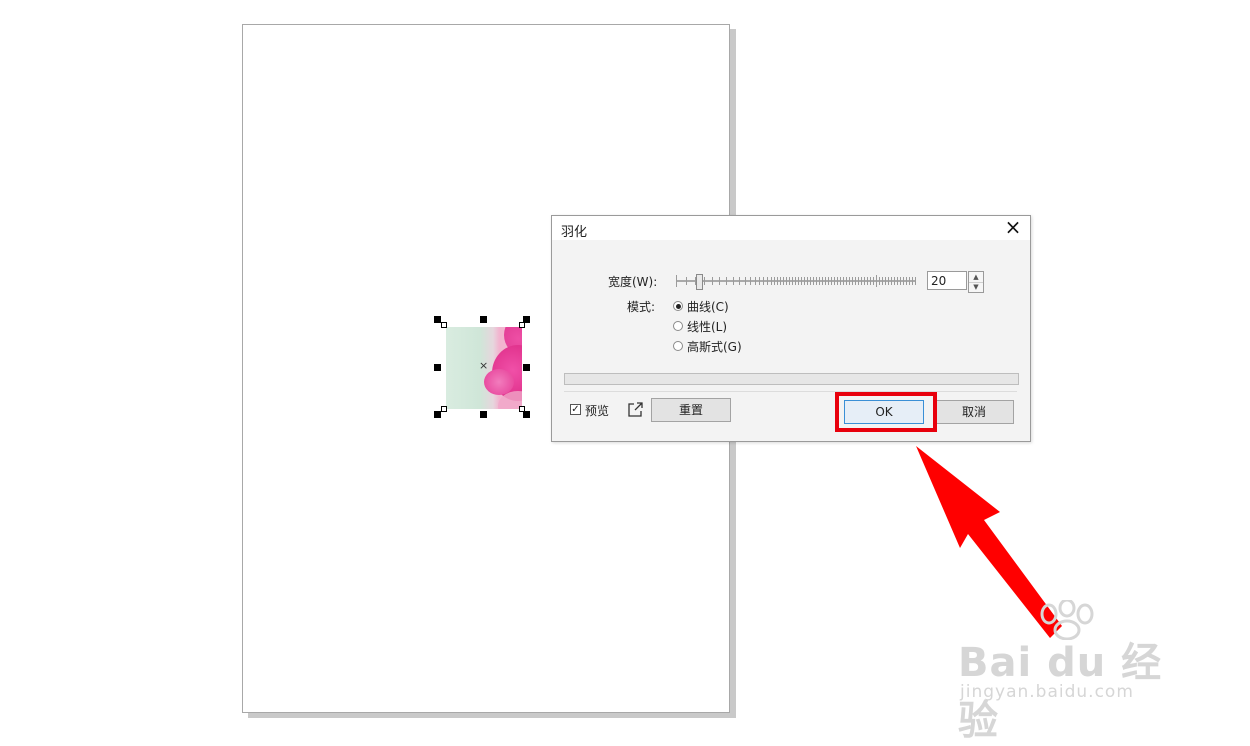  Describe the element at coordinates (499, 382) in the screenshot. I see `flower-petal` at that location.